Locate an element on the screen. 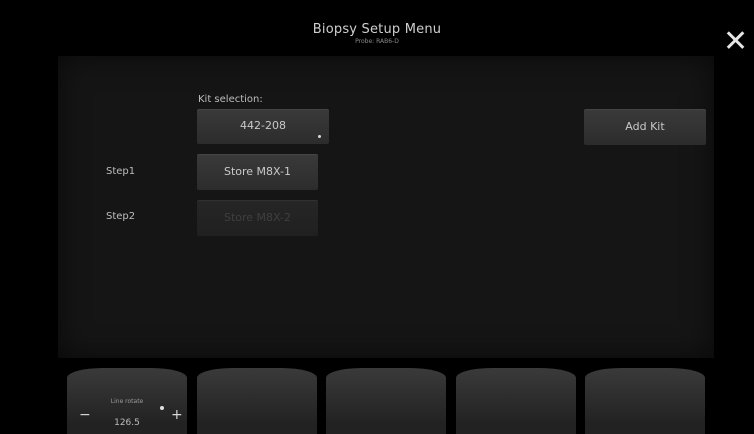 The image size is (754, 434). value-indicator-icon is located at coordinates (162, 408).